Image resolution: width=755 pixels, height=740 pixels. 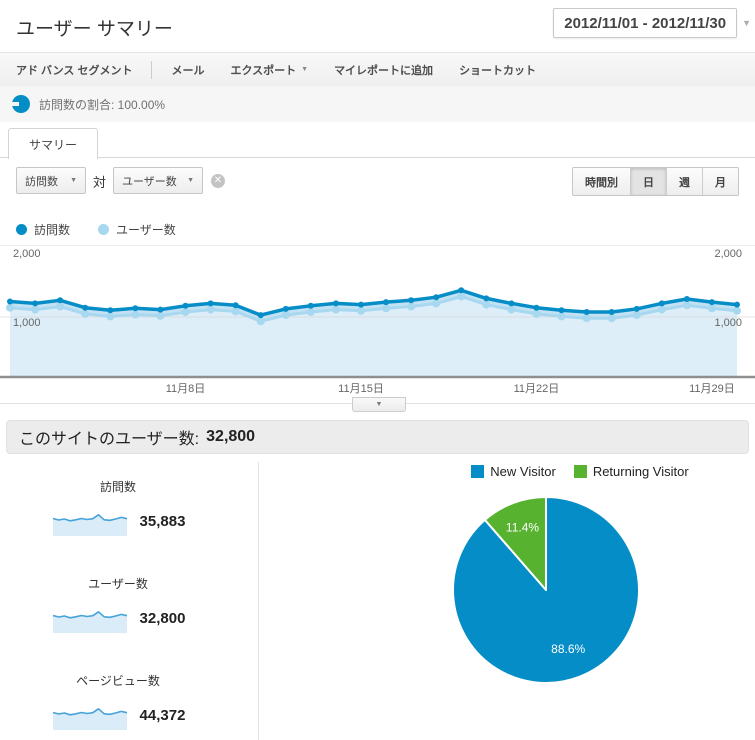 I want to click on metric-visits-value: 35,883, so click(x=162, y=521).